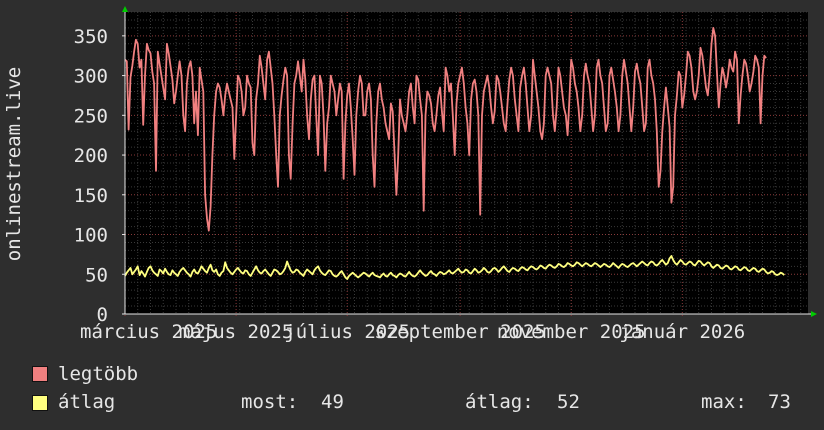 The width and height of the screenshot is (824, 430). Describe the element at coordinates (40, 374) in the screenshot. I see `legend-swatch-max` at that location.